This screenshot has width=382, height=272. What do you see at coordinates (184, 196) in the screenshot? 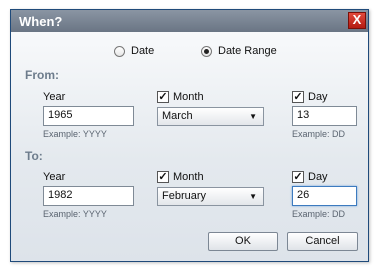
I see `to-month-value: February` at bounding box center [184, 196].